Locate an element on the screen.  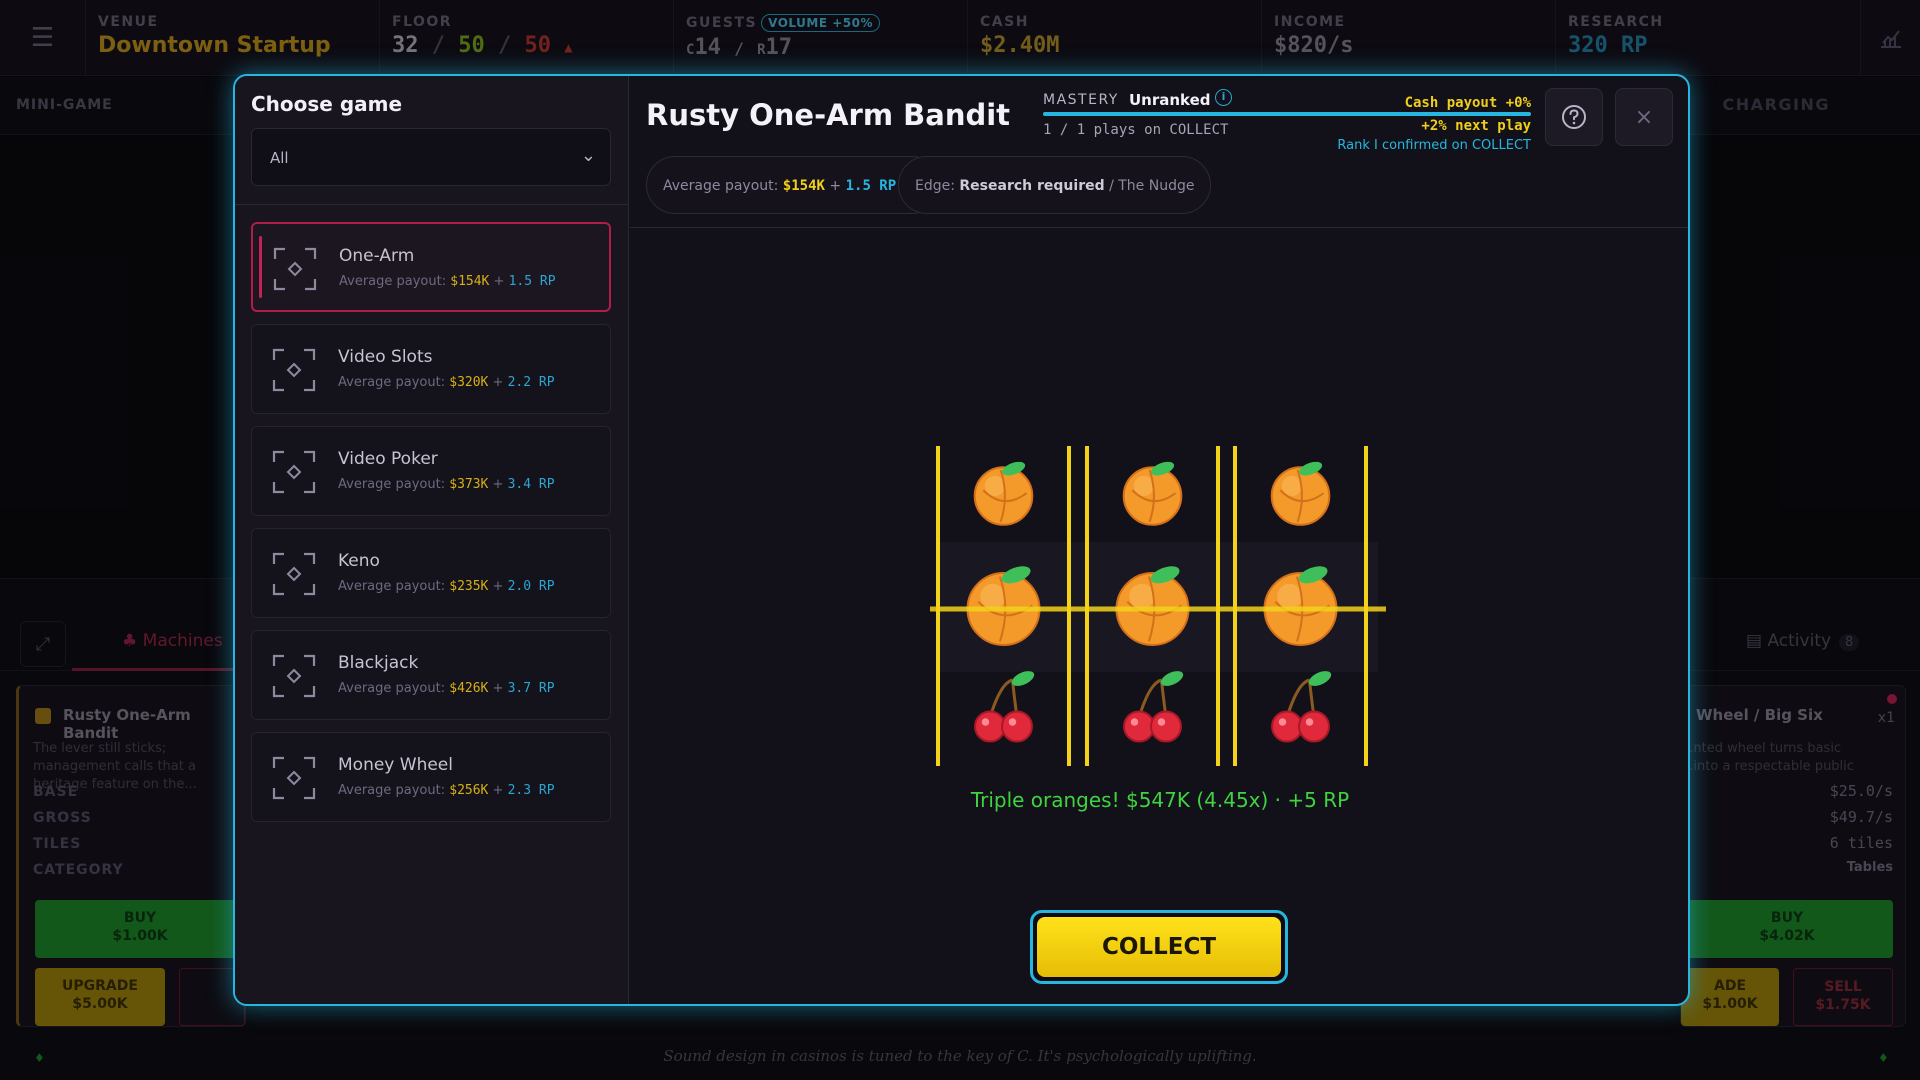
collect-button: COLLECT is located at coordinates (1159, 947).